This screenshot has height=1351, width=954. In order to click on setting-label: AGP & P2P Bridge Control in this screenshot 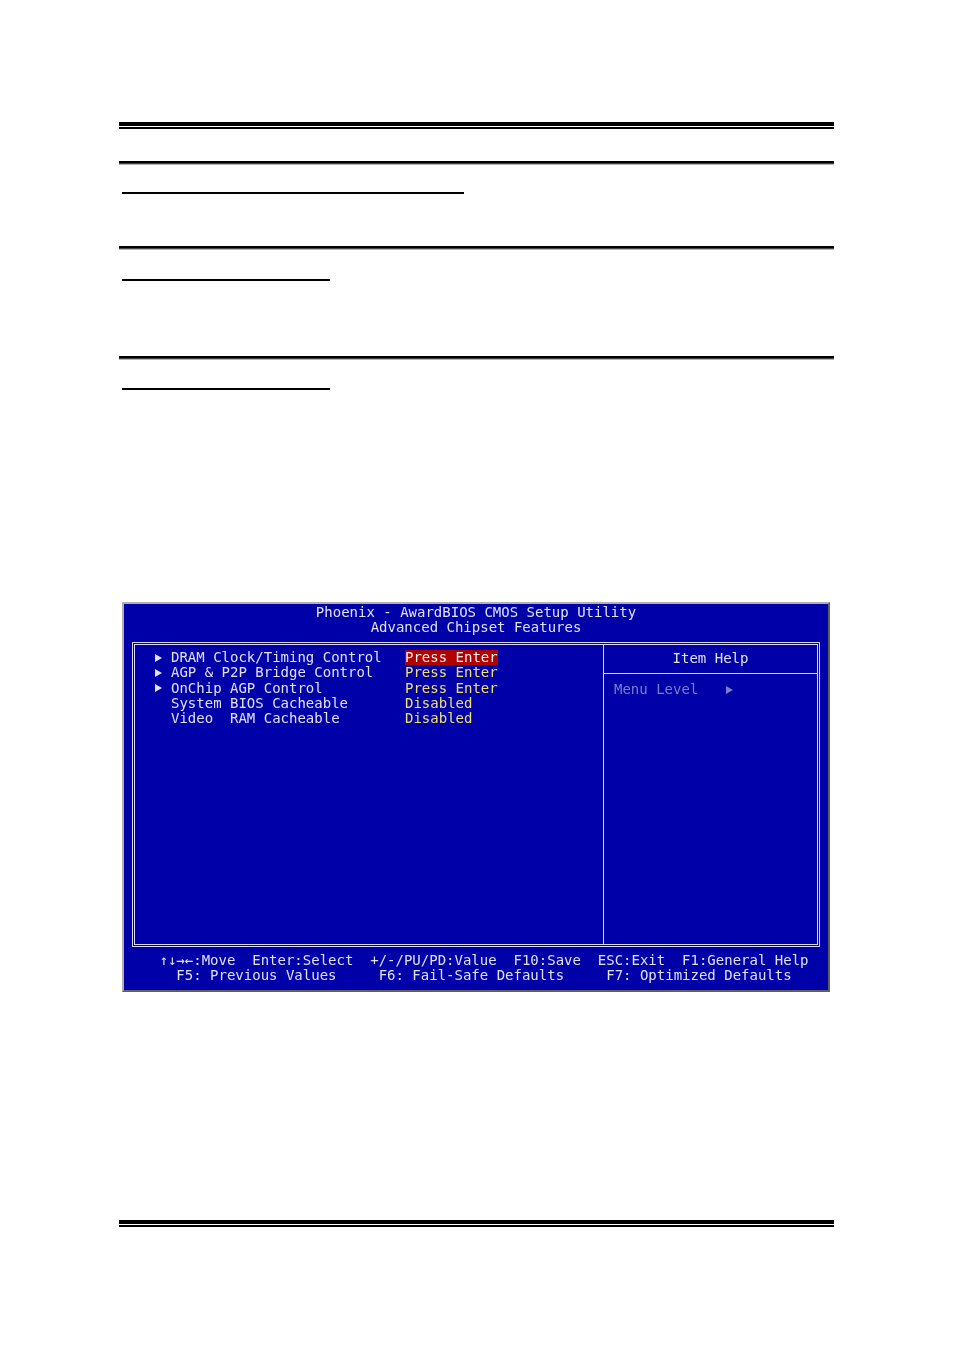, I will do `click(288, 673)`.